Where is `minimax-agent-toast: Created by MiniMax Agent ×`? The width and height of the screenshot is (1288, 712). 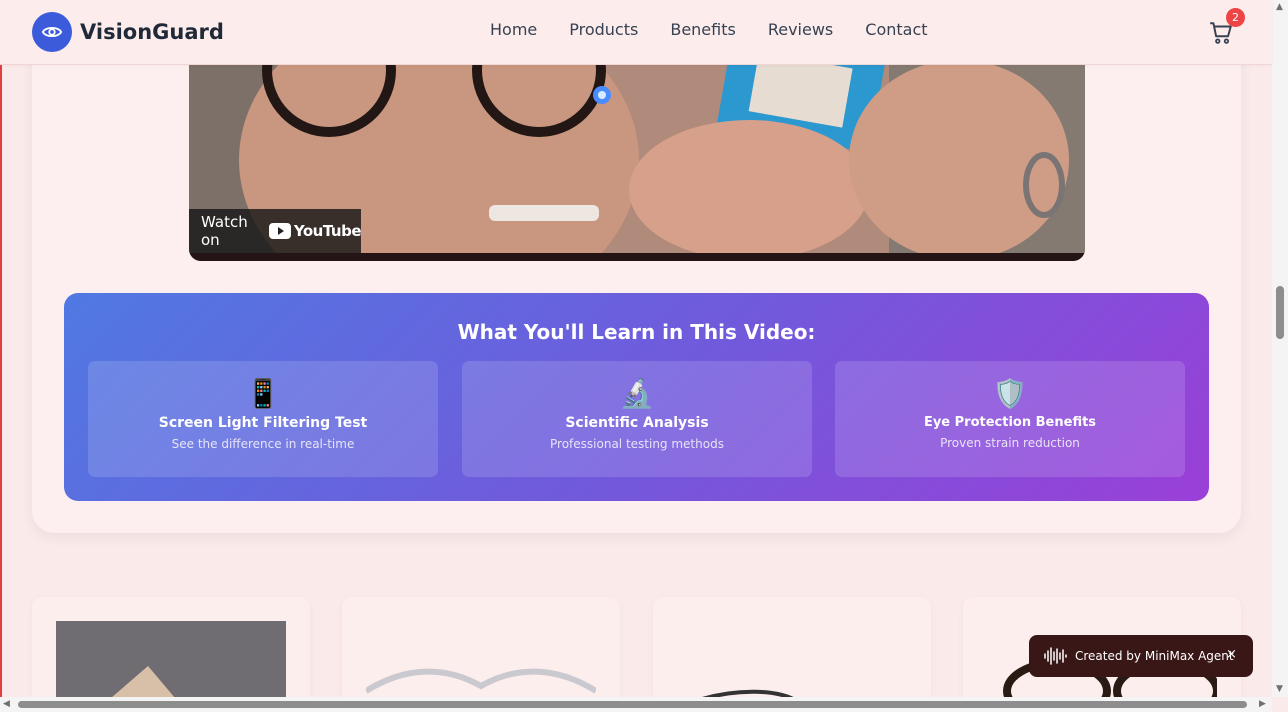 minimax-agent-toast: Created by MiniMax Agent × is located at coordinates (1141, 656).